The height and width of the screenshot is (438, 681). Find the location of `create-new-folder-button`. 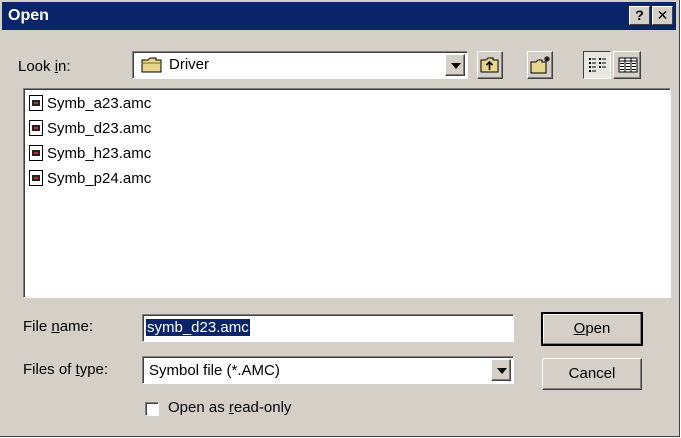

create-new-folder-button is located at coordinates (540, 65).